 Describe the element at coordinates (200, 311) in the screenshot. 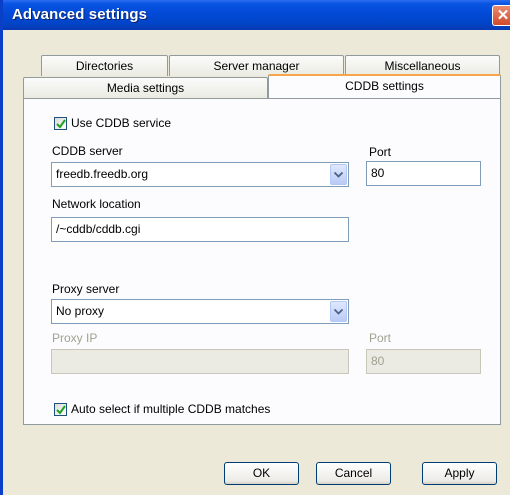

I see `proxy-server-dropdown: No proxy` at that location.